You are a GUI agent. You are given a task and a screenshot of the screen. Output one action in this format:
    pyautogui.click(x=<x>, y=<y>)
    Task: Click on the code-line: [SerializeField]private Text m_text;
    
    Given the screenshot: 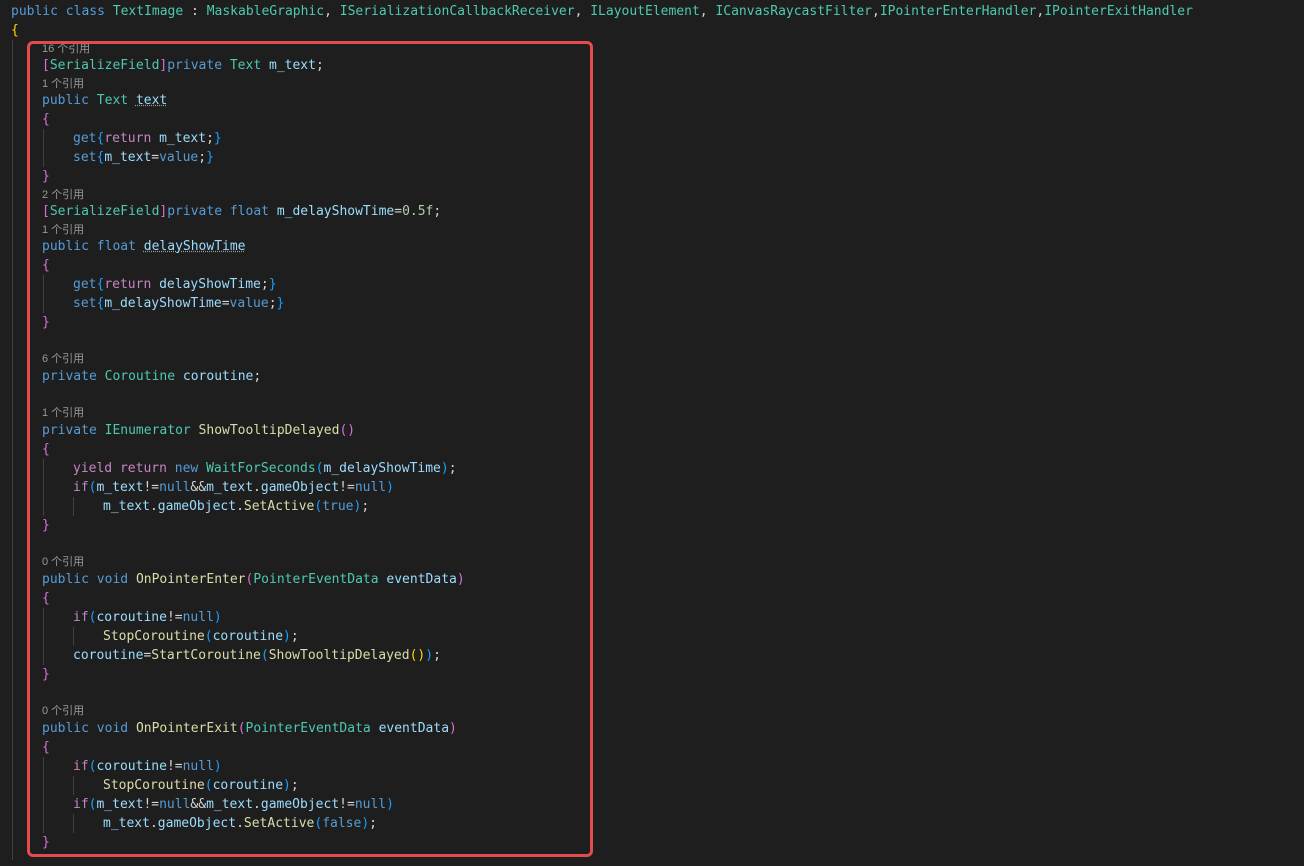 What is the action you would take?
    pyautogui.click(x=183, y=65)
    